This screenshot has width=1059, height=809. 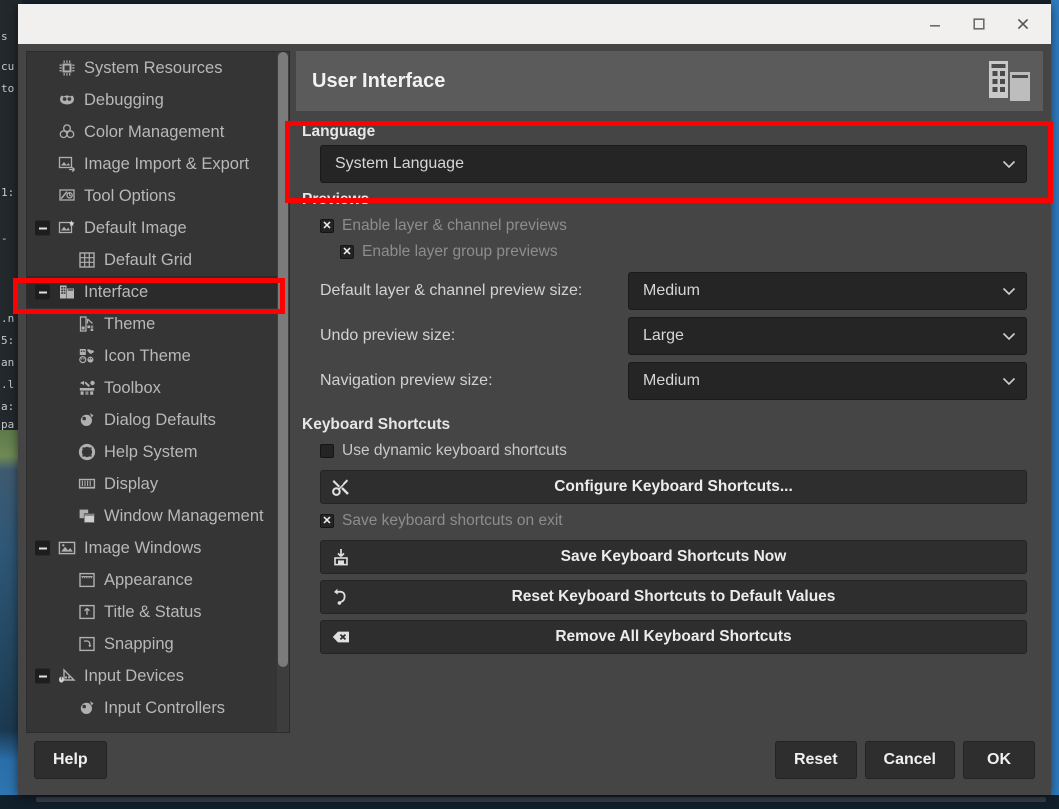 I want to click on sidebar-item-toolbox: Toolbox, so click(x=152, y=388).